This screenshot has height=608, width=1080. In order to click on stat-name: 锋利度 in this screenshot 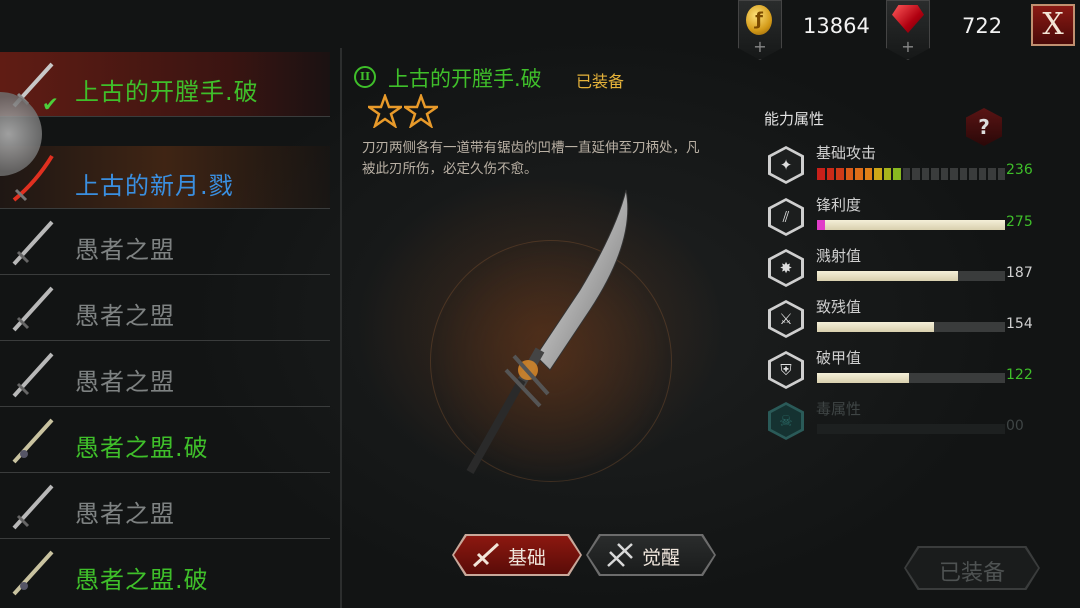, I will do `click(839, 205)`.